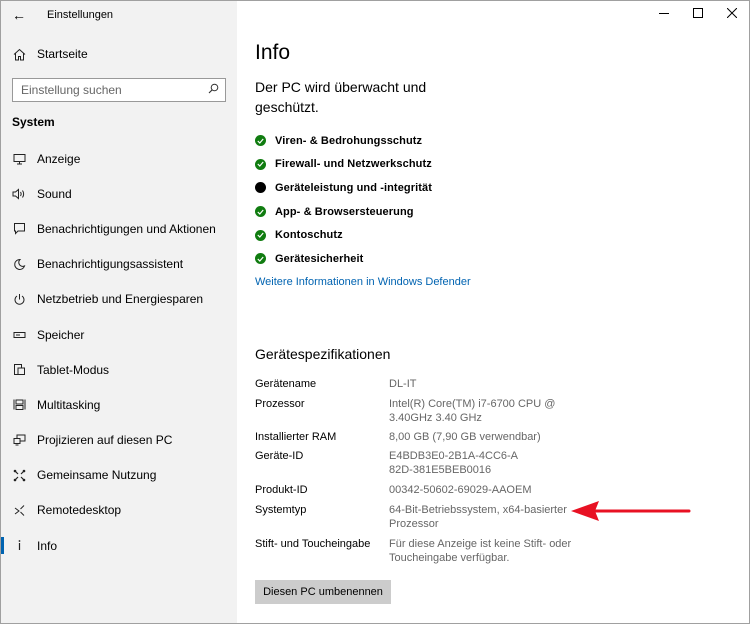 The image size is (750, 624). I want to click on sidebar-item-tablet-modus: Tablet-Modus, so click(119, 369).